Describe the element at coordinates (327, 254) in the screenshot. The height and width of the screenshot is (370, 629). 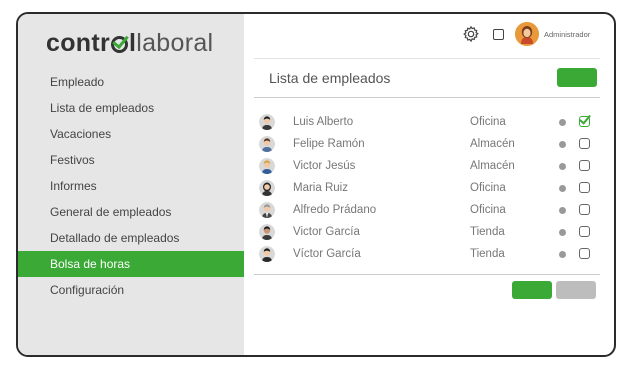
I see `employee-name: Víctor García` at that location.